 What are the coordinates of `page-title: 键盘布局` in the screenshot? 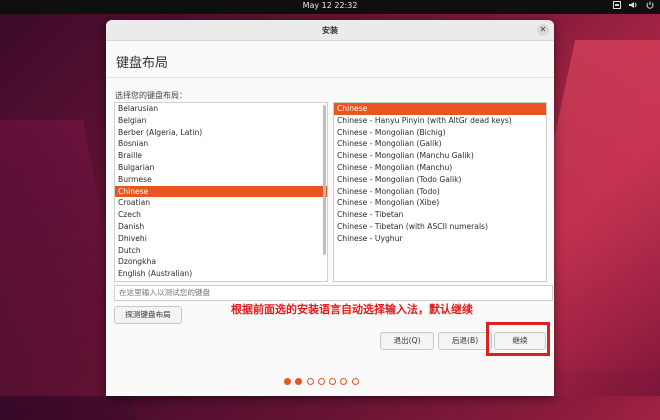 It's located at (142, 63).